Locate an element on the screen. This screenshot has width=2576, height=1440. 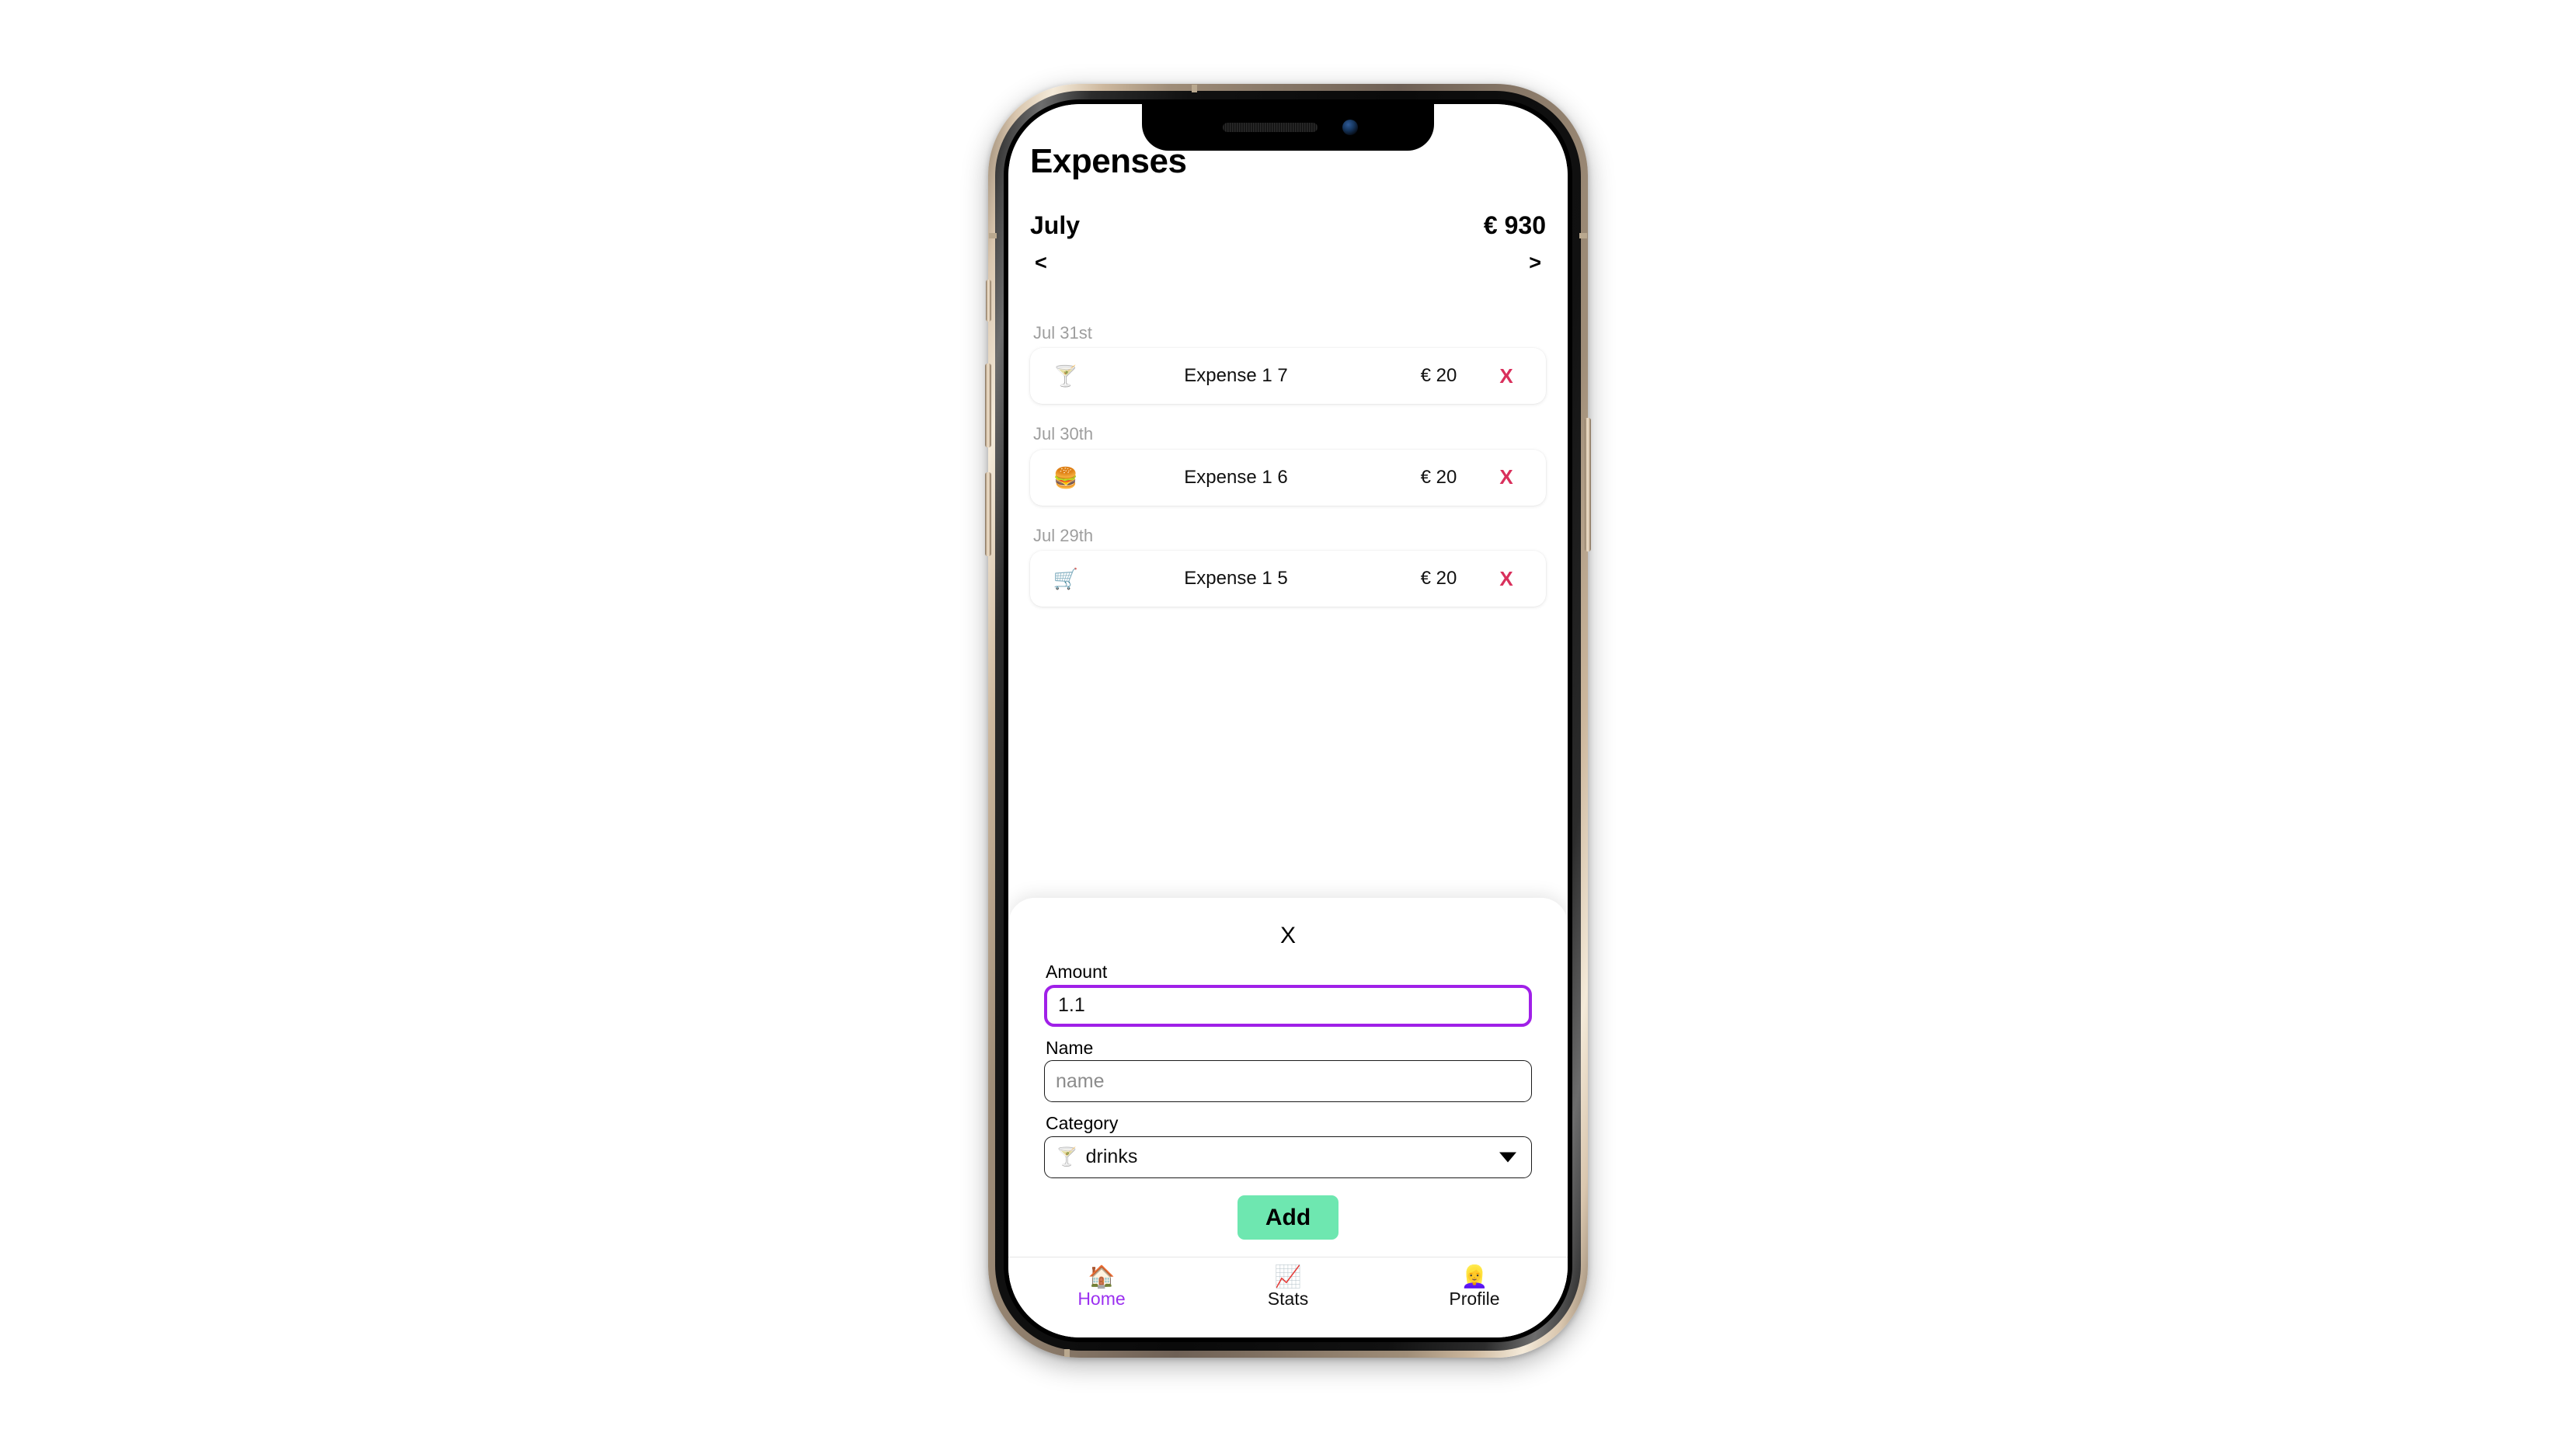
category-selected-label: drinks is located at coordinates (1111, 1156).